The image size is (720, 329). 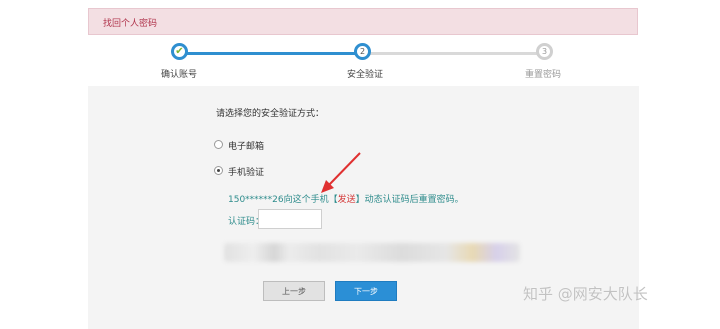 I want to click on progress-steps: ✔ 2 3 确认账号 安全验证 重置密码, so click(x=360, y=60).